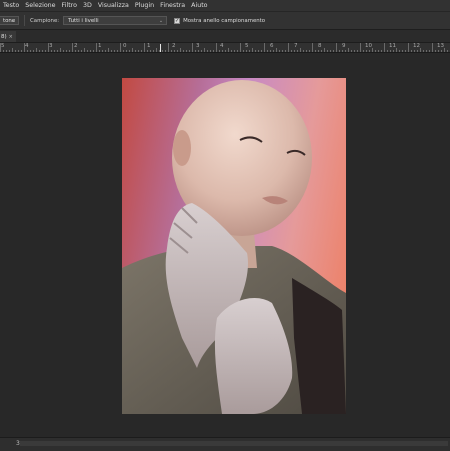 Image resolution: width=450 pixels, height=451 pixels. What do you see at coordinates (69, 5) in the screenshot?
I see `menu-filtro: Filtro` at bounding box center [69, 5].